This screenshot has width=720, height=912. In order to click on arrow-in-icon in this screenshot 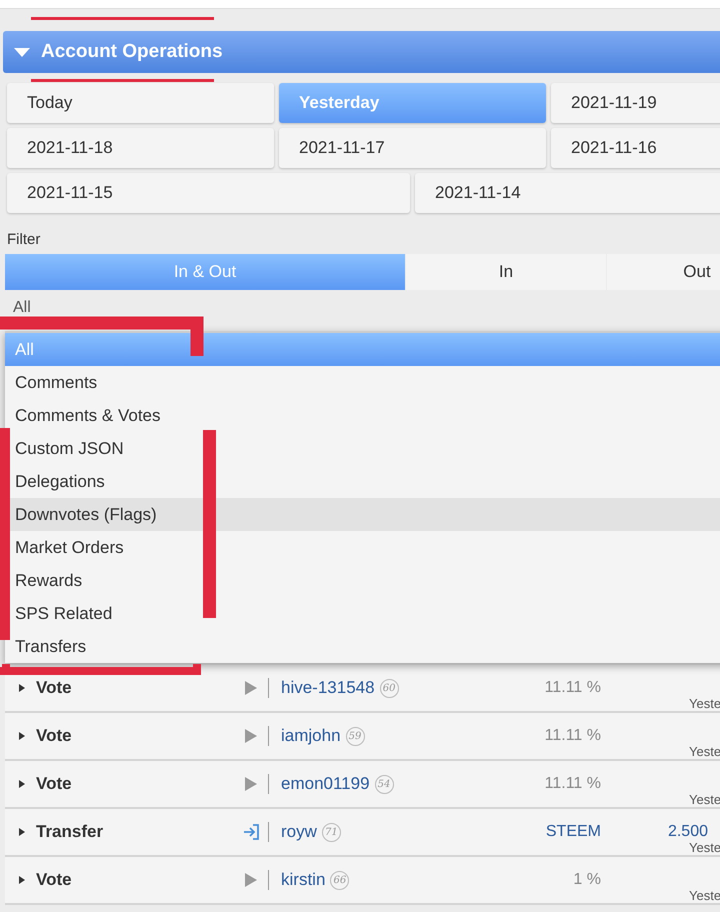, I will do `click(251, 832)`.